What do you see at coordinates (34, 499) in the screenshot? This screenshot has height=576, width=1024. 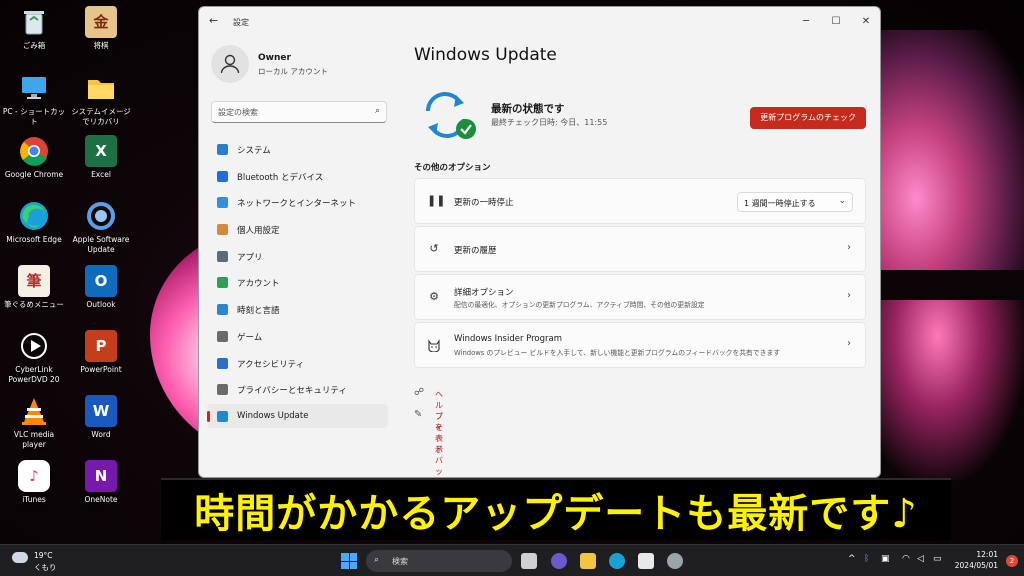 I see `desktop-icon-label: iTunes` at bounding box center [34, 499].